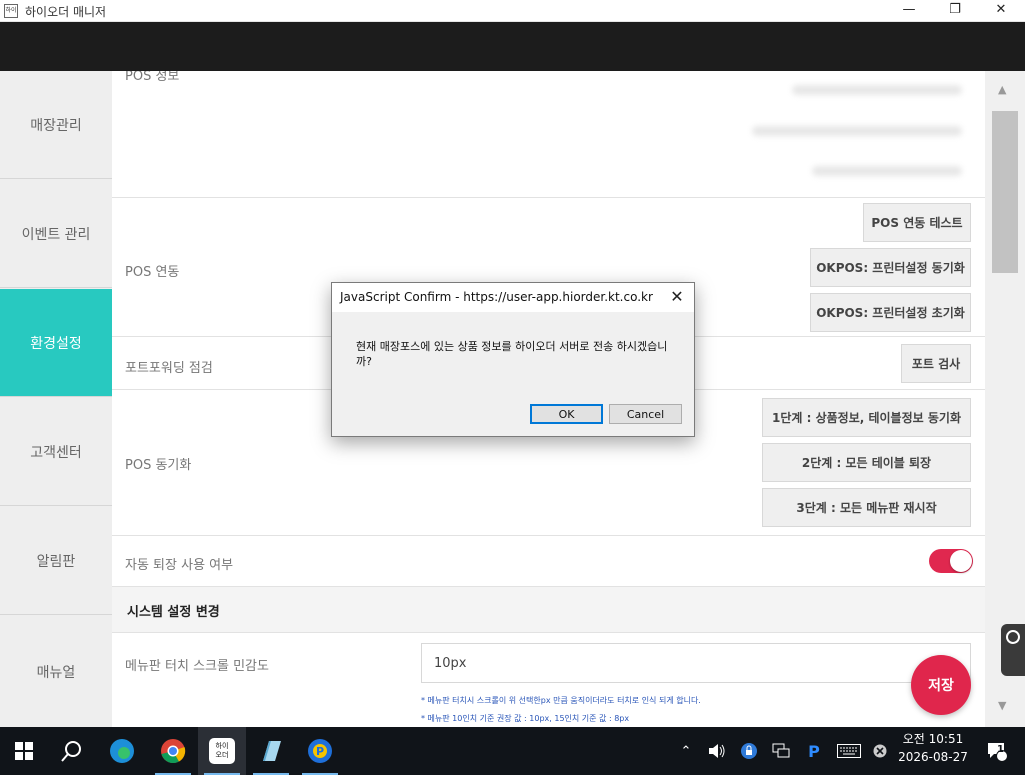  I want to click on sidebar-item-label: 매뉴얼, so click(56, 672).